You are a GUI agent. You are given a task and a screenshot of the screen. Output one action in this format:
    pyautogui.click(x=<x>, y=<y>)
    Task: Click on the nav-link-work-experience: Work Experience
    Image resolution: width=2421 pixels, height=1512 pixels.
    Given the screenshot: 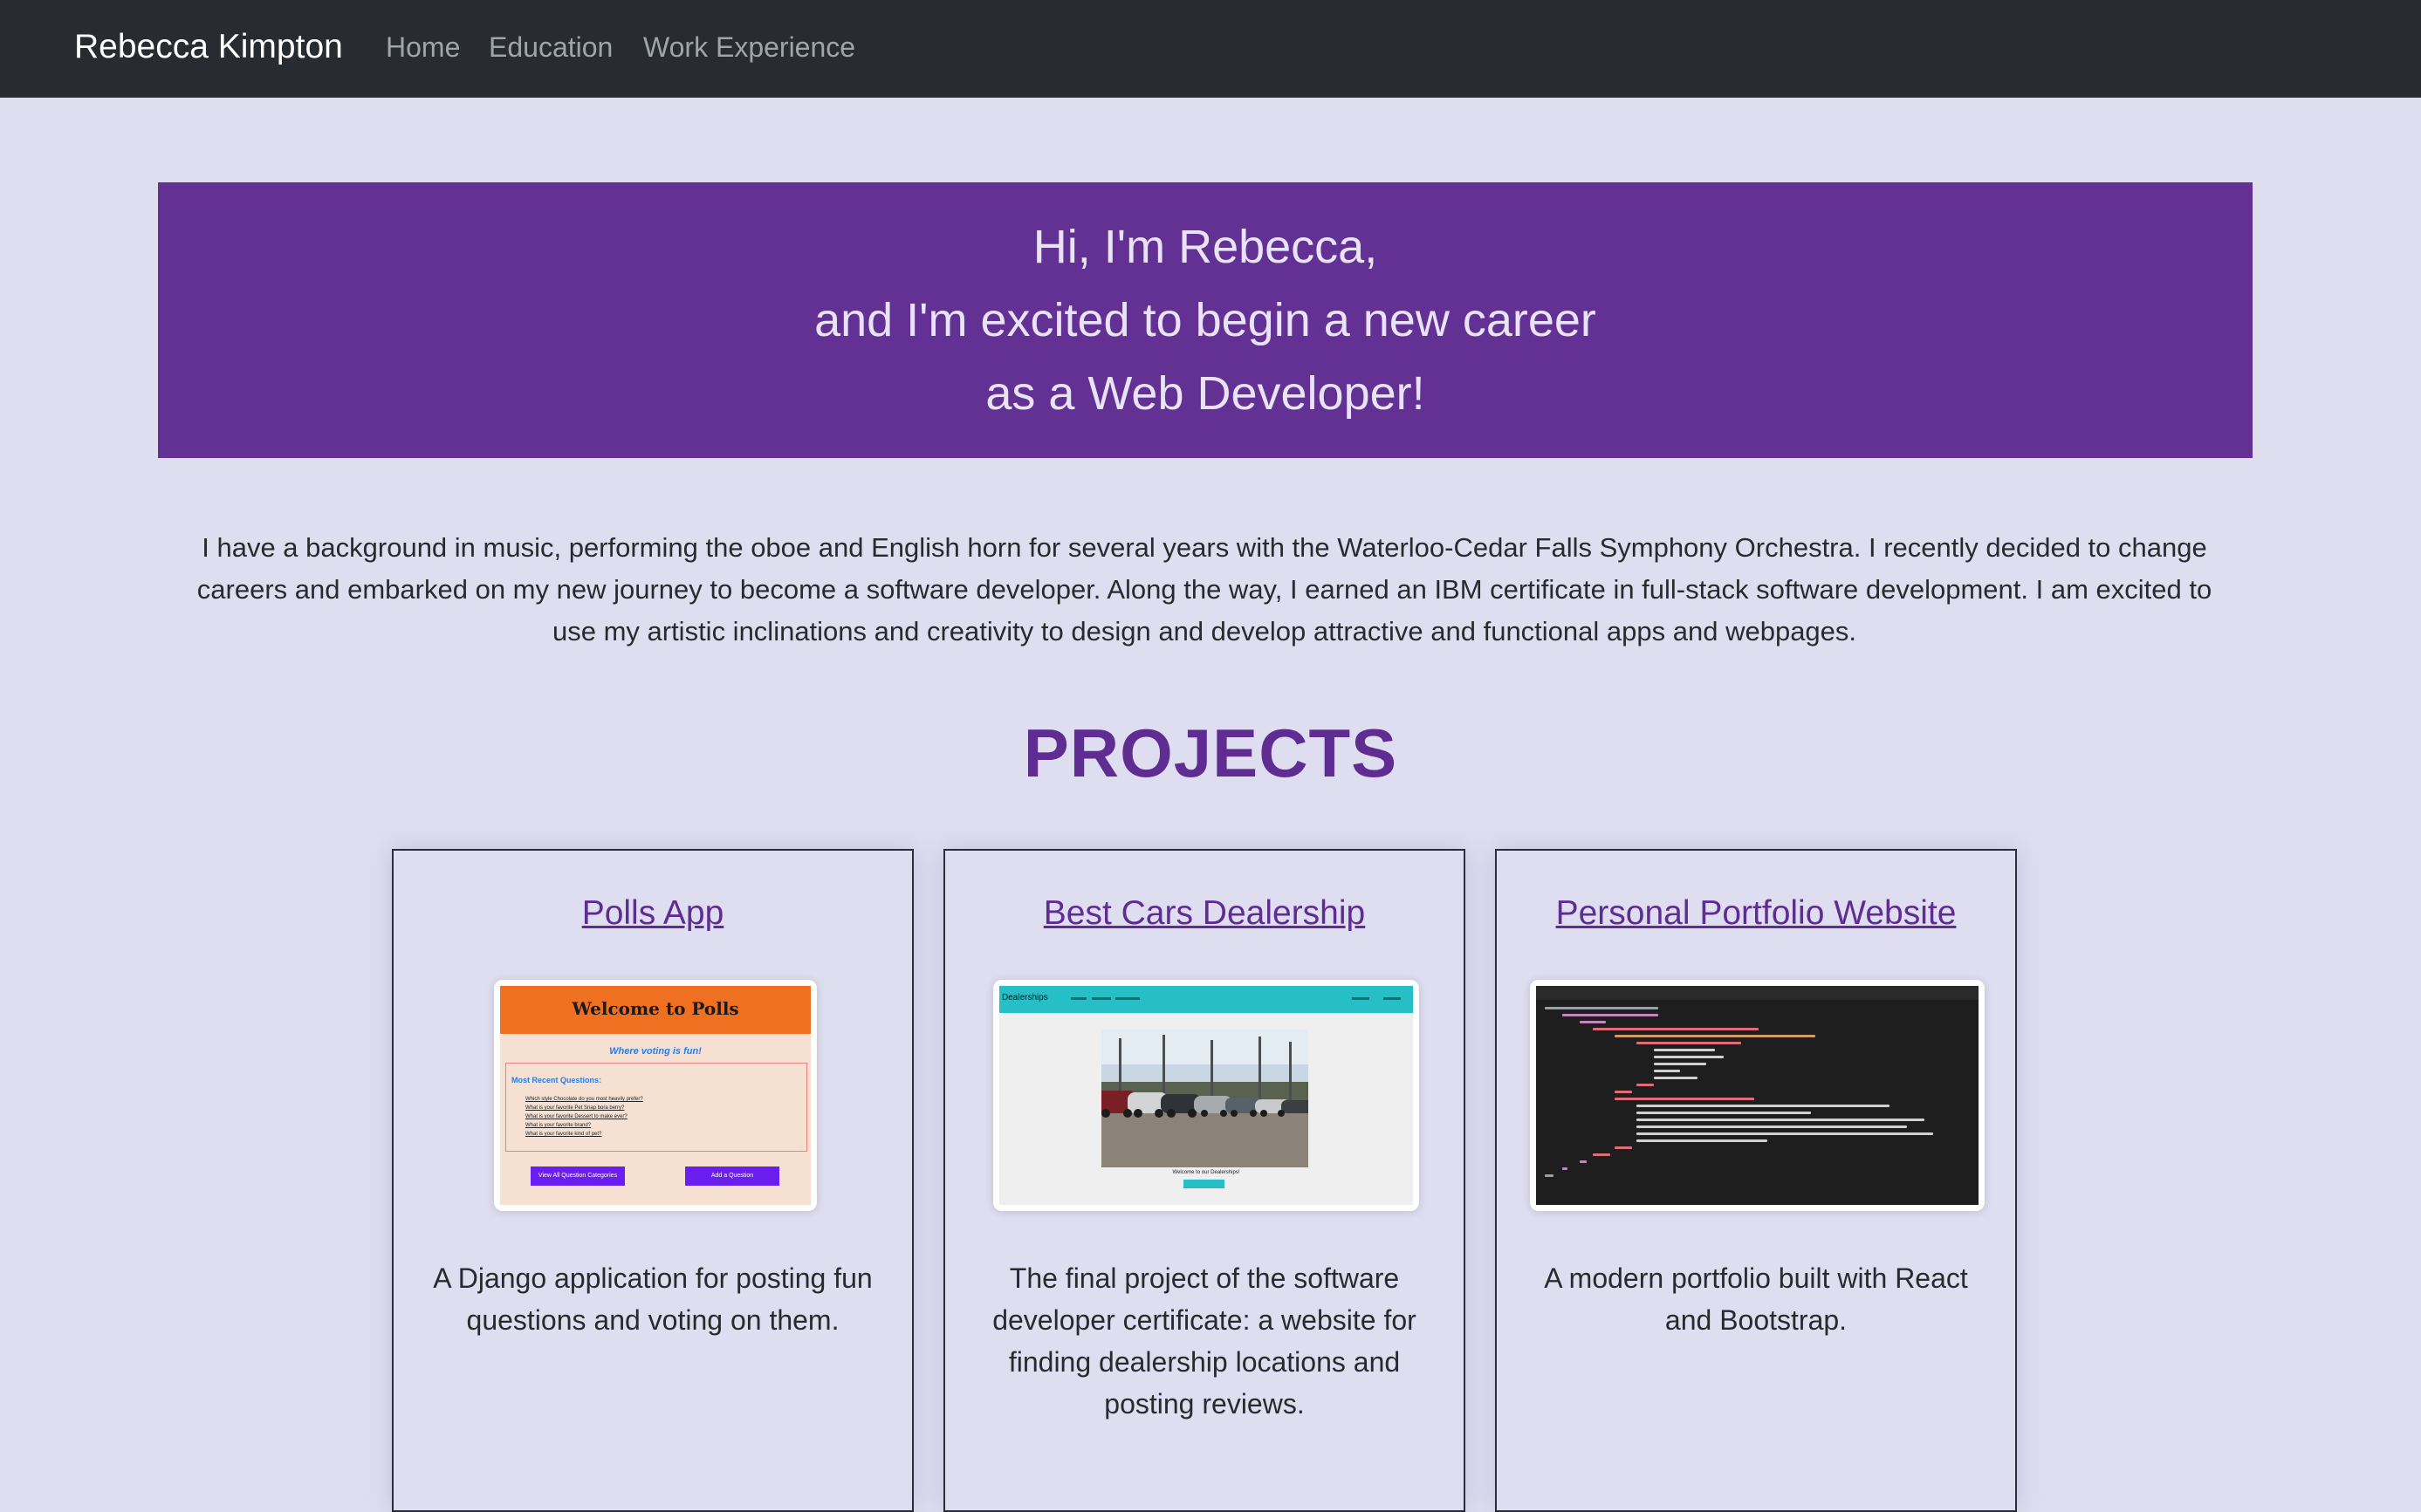 What is the action you would take?
    pyautogui.click(x=749, y=47)
    